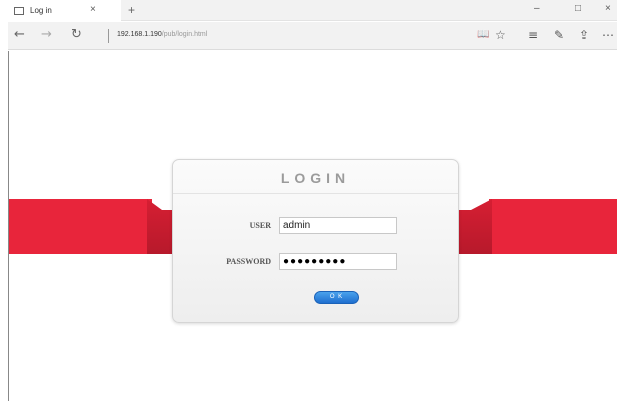 The height and width of the screenshot is (401, 617). What do you see at coordinates (578, 8) in the screenshot?
I see `maximize-icon: □` at bounding box center [578, 8].